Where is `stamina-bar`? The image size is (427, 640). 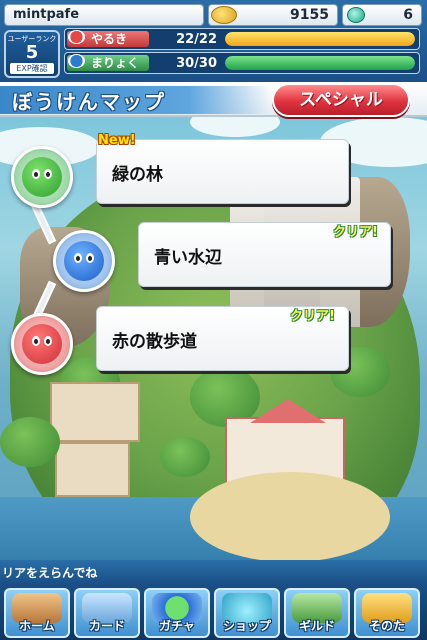 stamina-bar is located at coordinates (320, 39).